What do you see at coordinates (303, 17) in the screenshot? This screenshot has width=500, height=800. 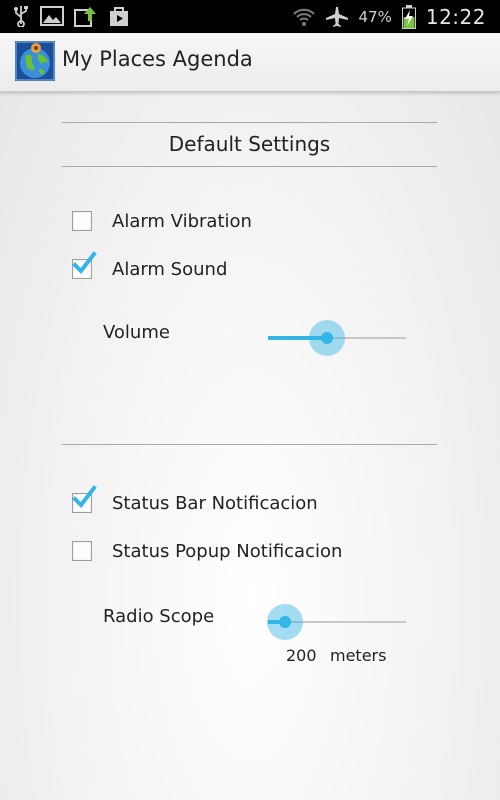 I see `wifi-icon` at bounding box center [303, 17].